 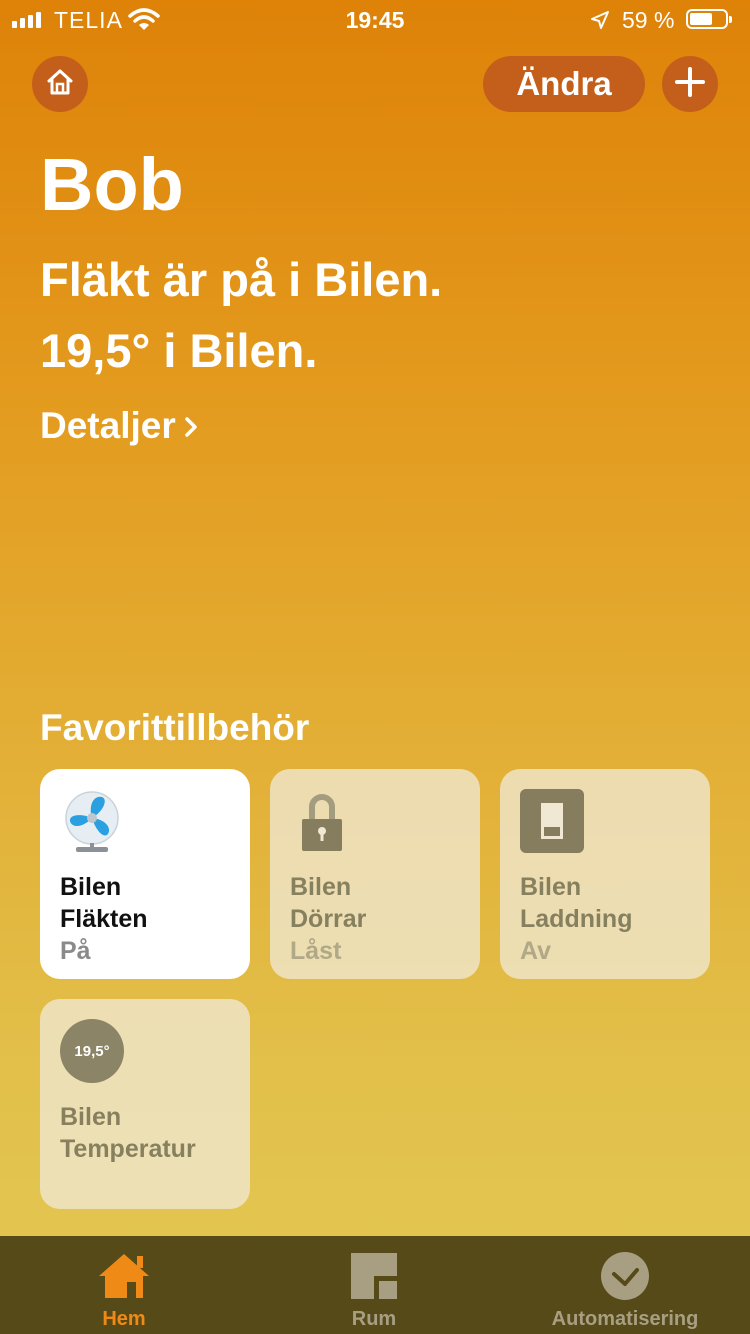 I want to click on home-title: Bob, so click(x=112, y=184).